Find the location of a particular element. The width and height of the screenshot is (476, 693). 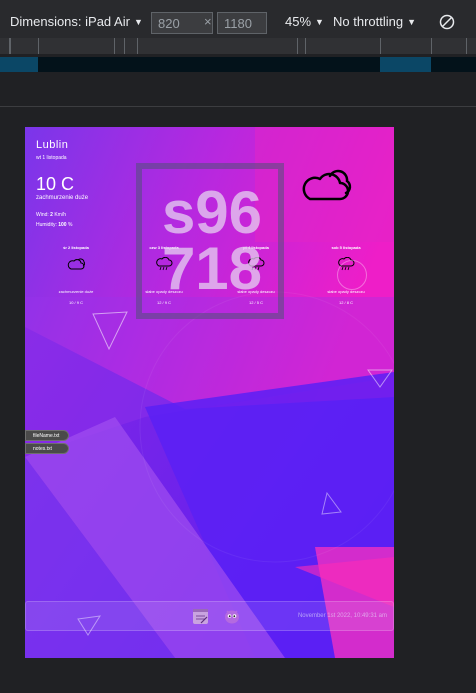

humidity-value: 100 is located at coordinates (62, 225).